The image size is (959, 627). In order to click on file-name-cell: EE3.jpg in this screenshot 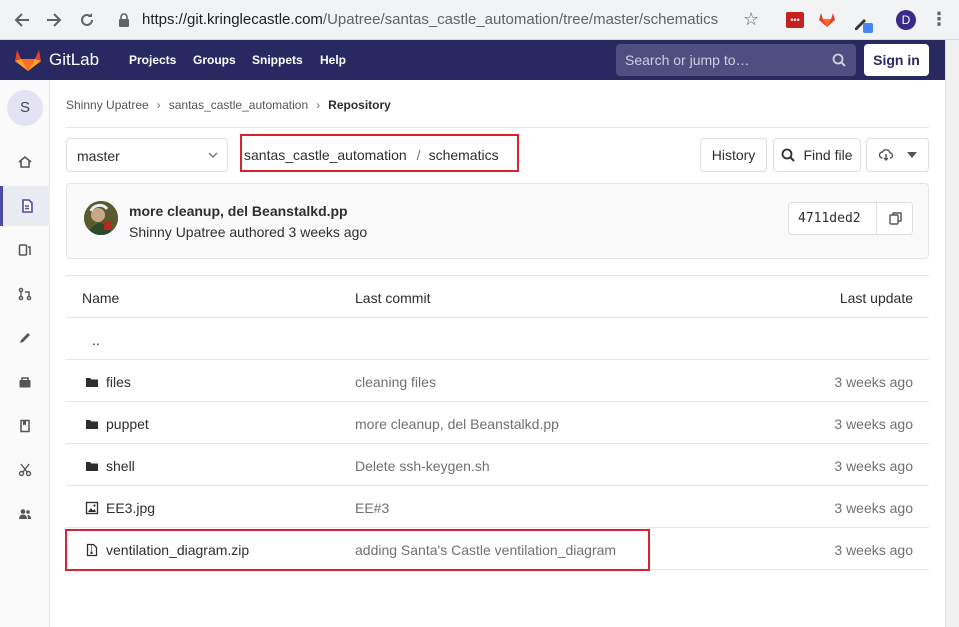, I will do `click(118, 508)`.